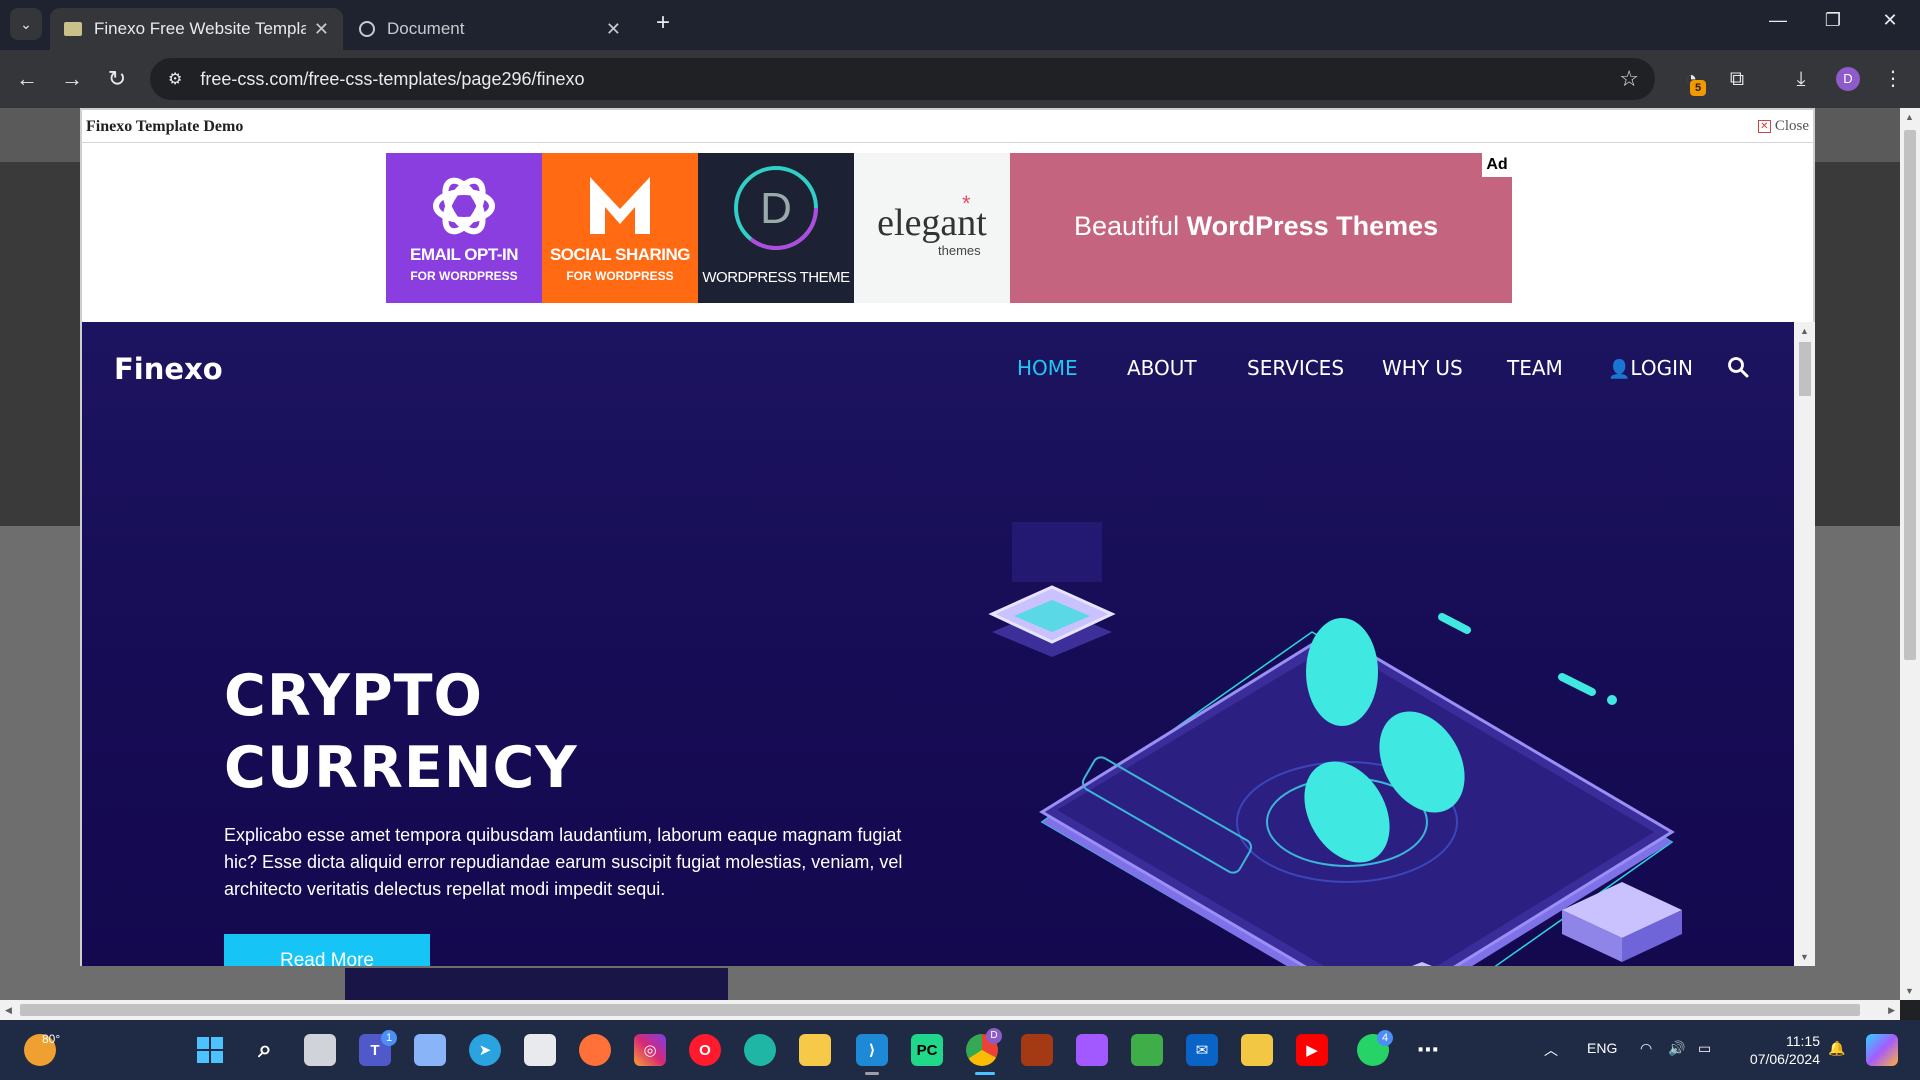 The height and width of the screenshot is (1080, 1920). I want to click on monarch-logo-icon, so click(620, 205).